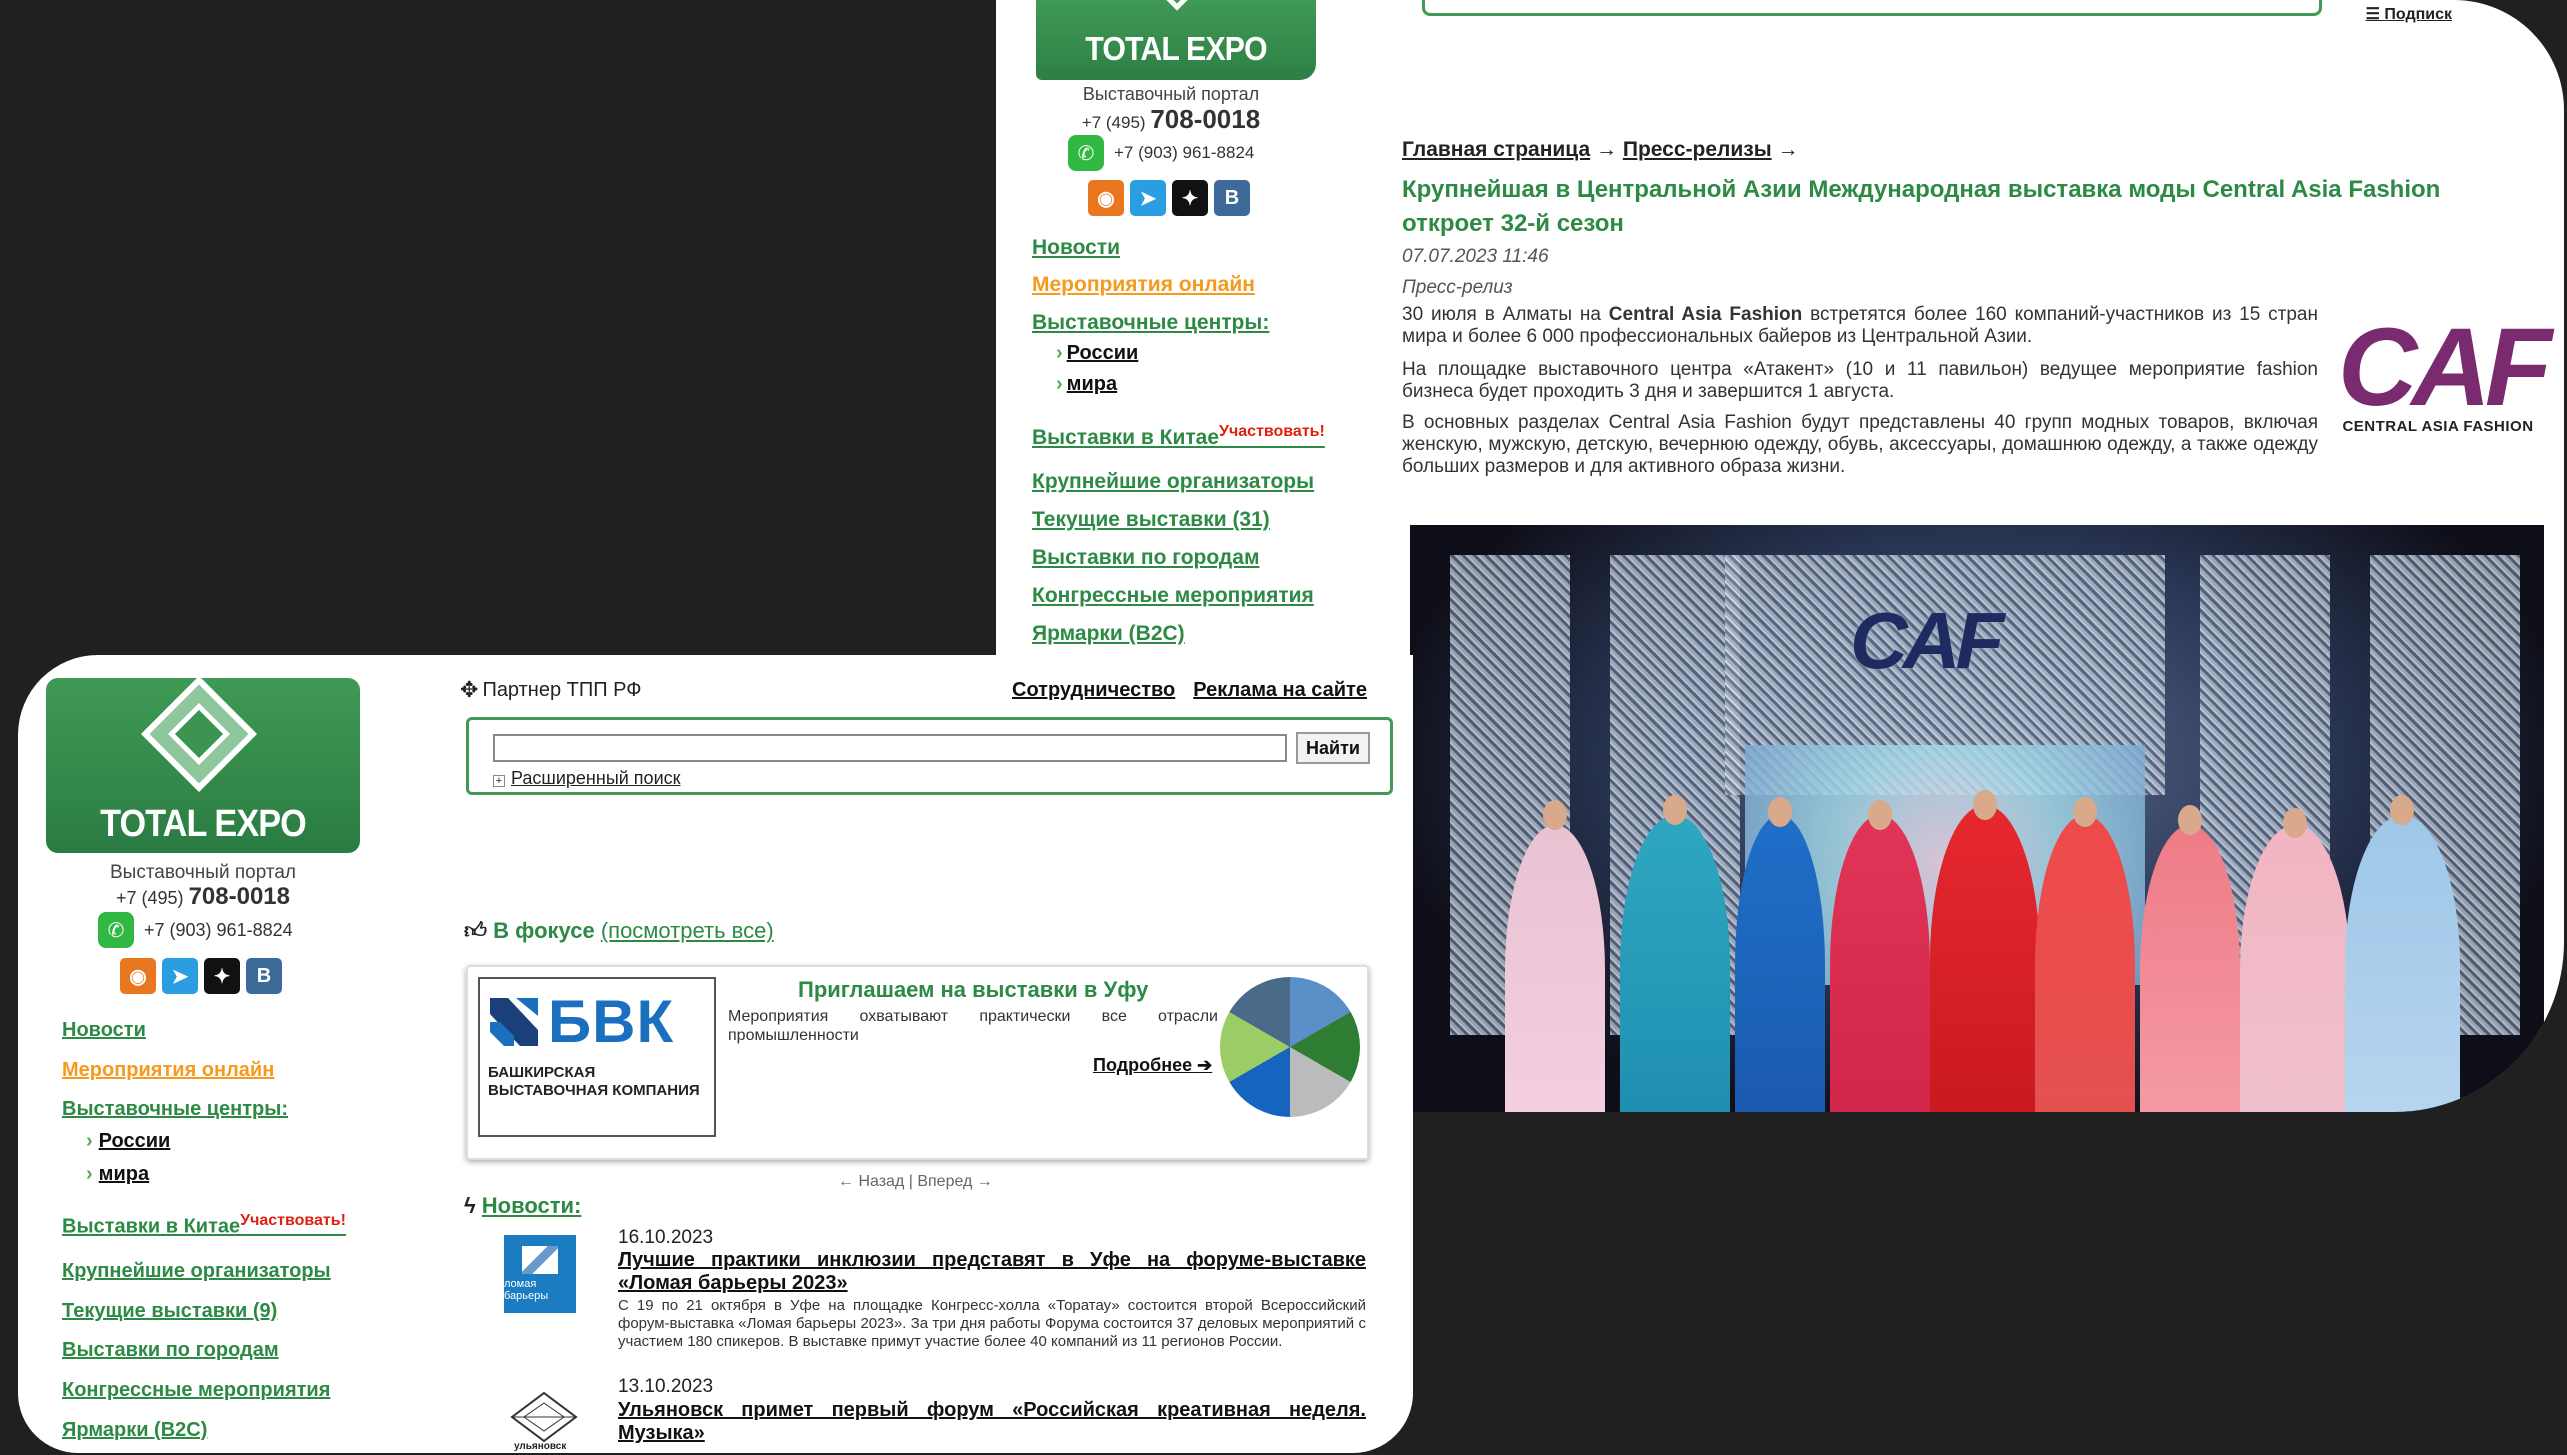 This screenshot has width=2567, height=1455. What do you see at coordinates (1475, 256) in the screenshot?
I see `article-date: 07.07.2023 11:46` at bounding box center [1475, 256].